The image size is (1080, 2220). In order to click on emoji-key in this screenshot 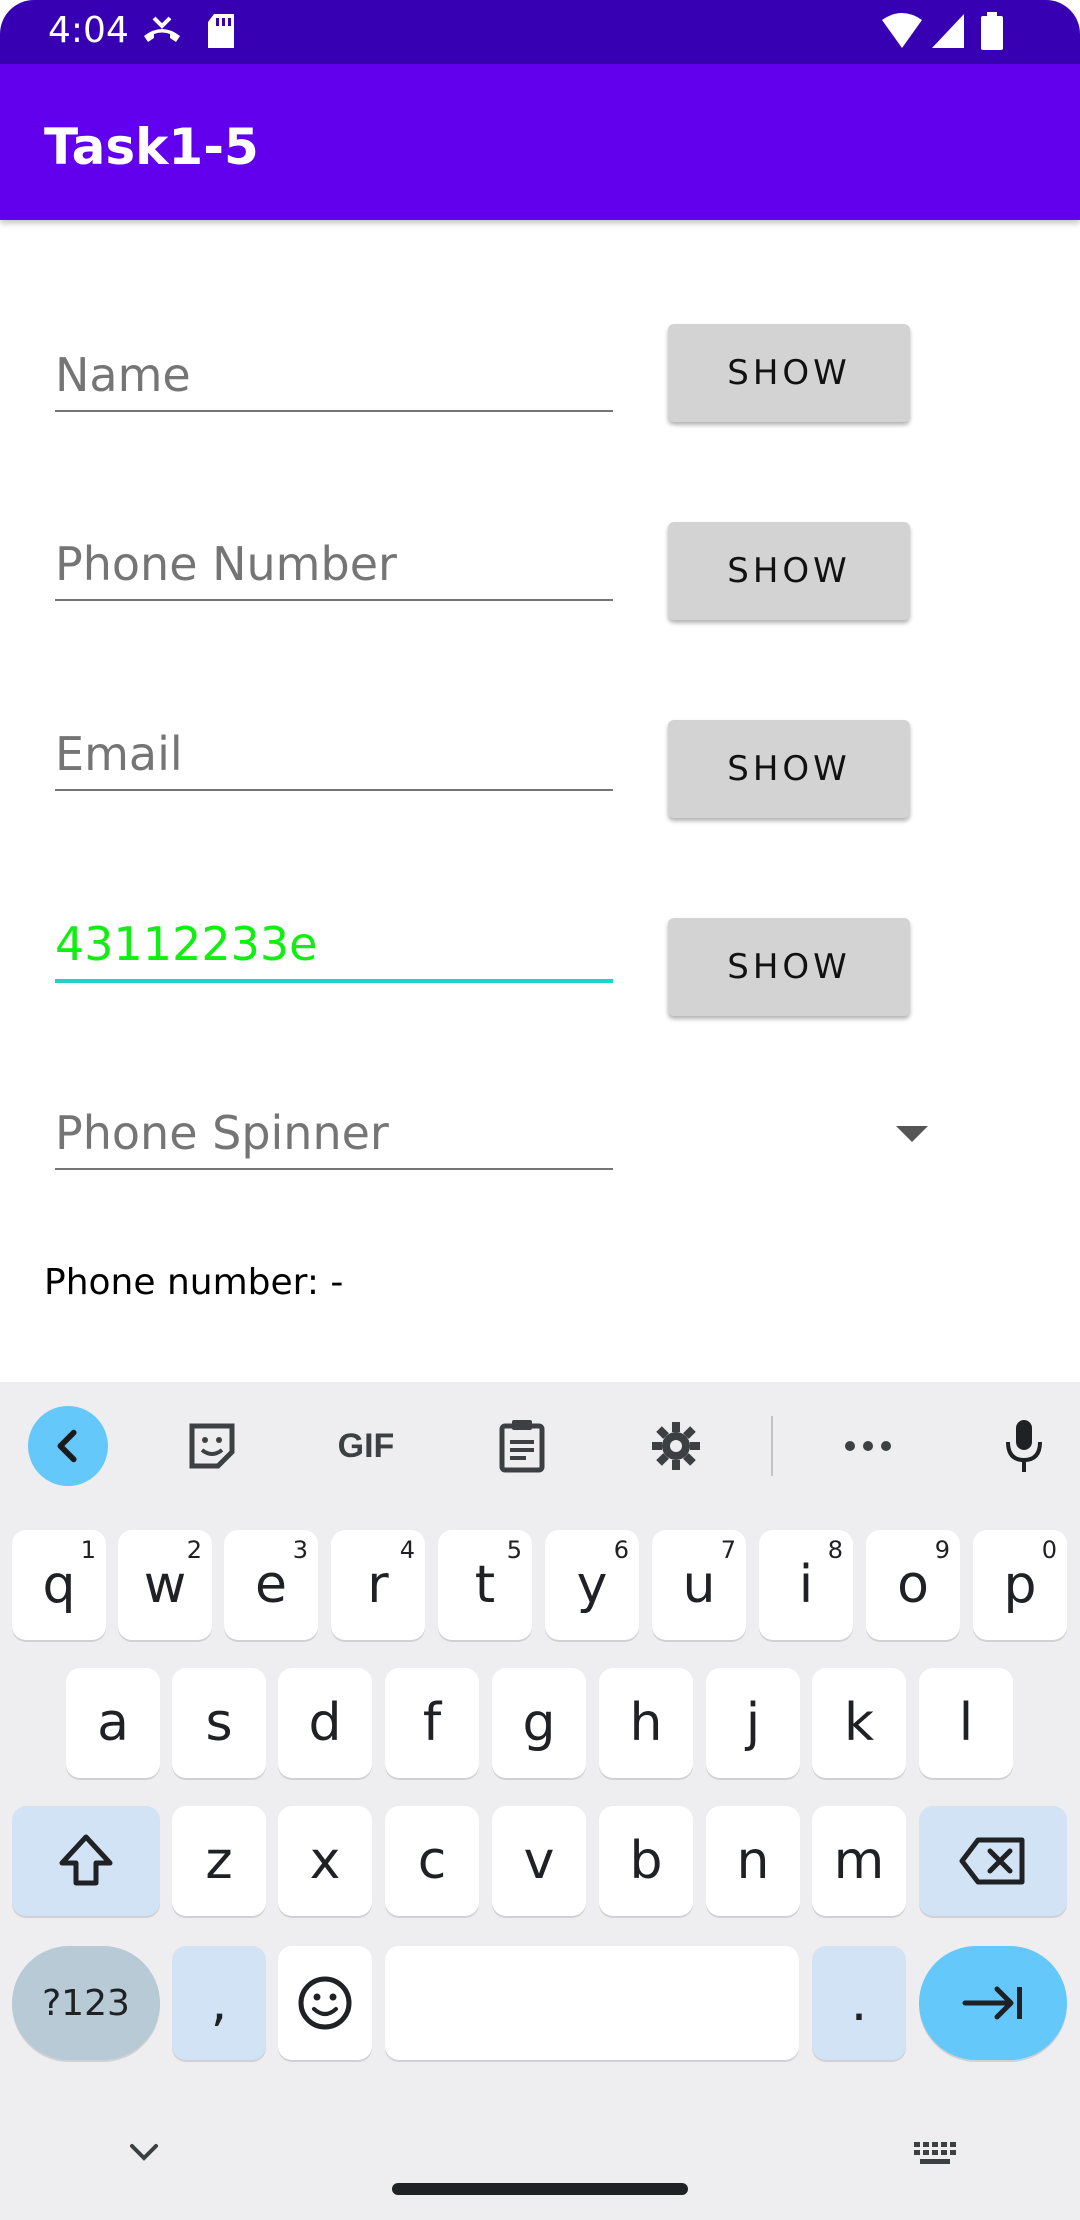, I will do `click(325, 2003)`.